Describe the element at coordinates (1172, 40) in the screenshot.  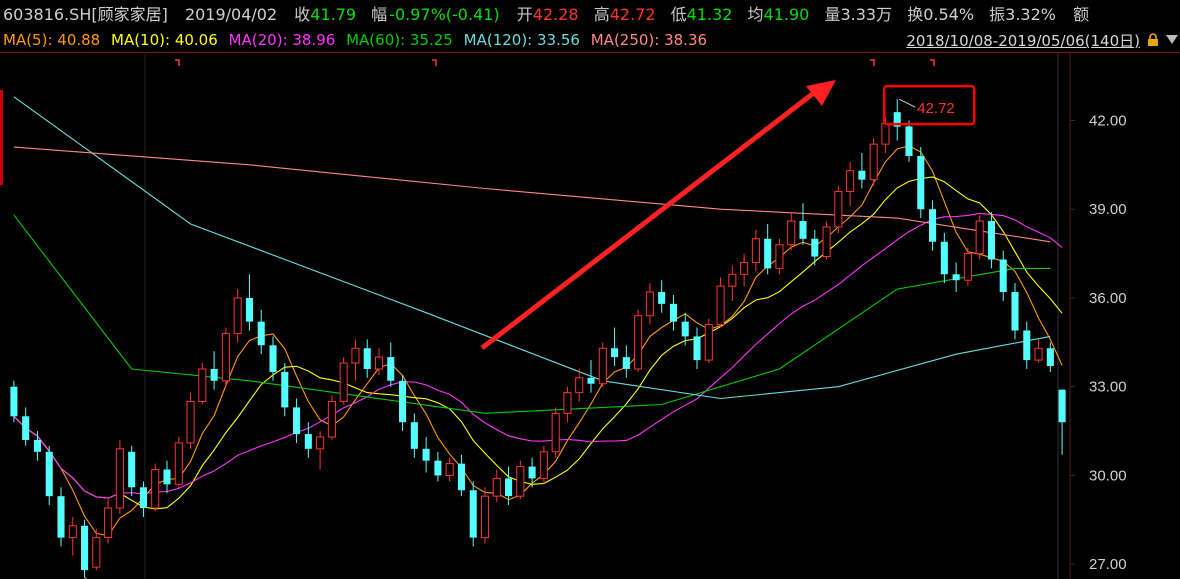
I see `triangle-down-icon` at that location.